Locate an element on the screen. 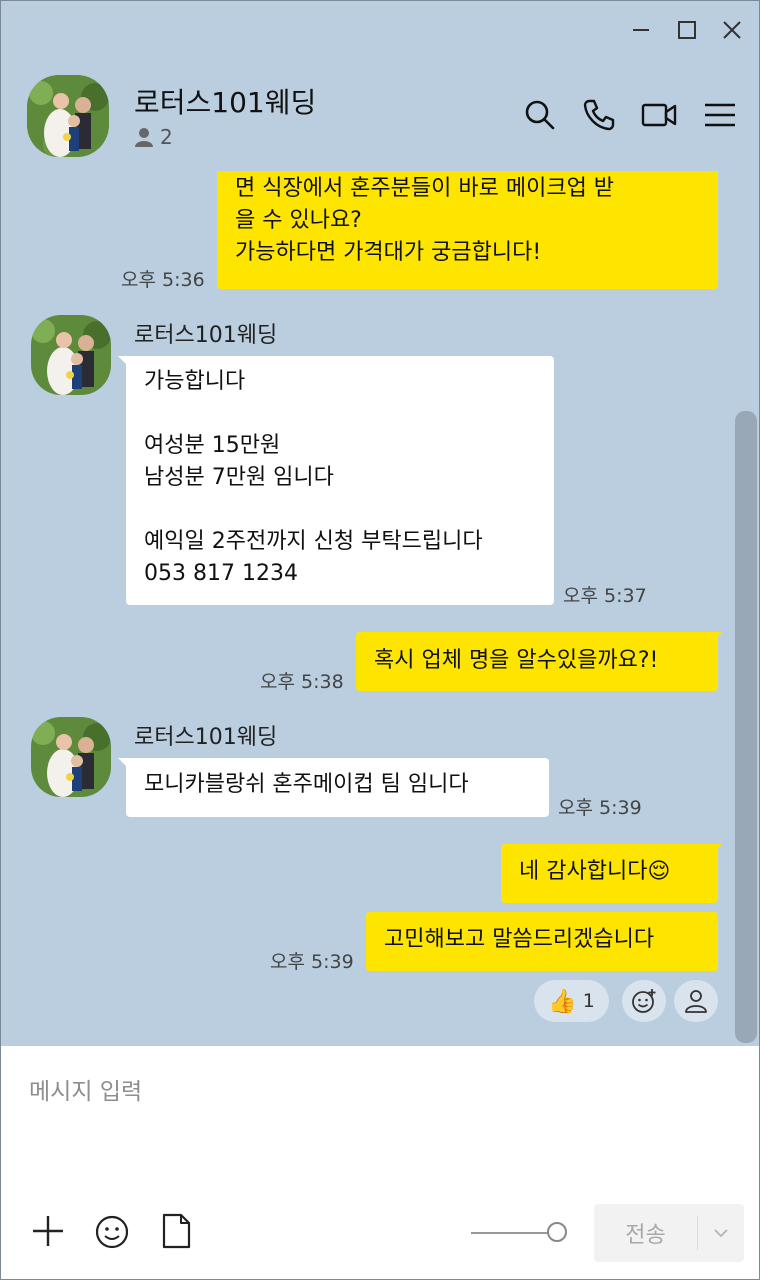 The image size is (760, 1280). reaction-count: 1 is located at coordinates (588, 1001).